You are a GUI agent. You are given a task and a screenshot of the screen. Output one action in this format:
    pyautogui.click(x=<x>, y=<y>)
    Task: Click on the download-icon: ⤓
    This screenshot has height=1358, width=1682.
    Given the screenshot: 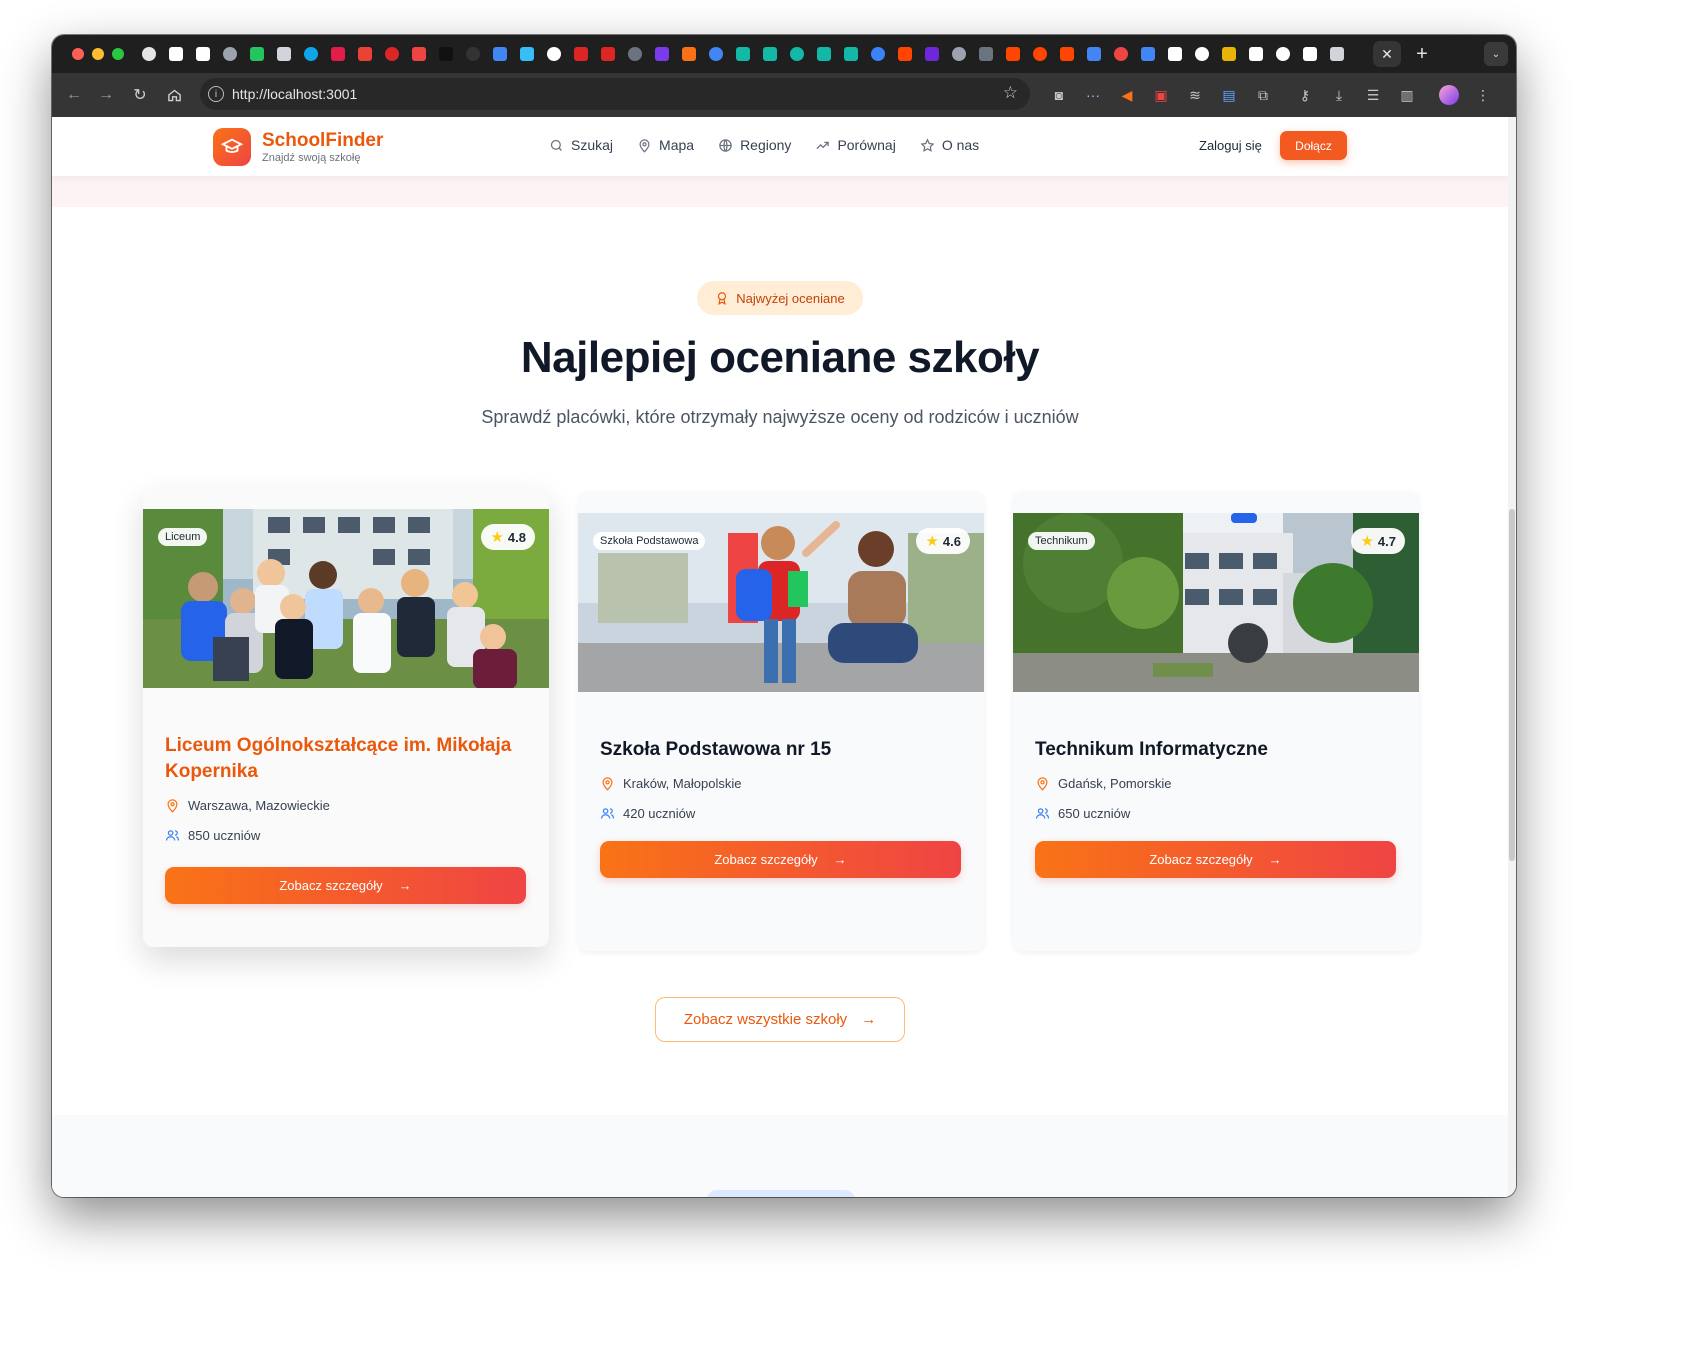 What is the action you would take?
    pyautogui.click(x=1339, y=95)
    